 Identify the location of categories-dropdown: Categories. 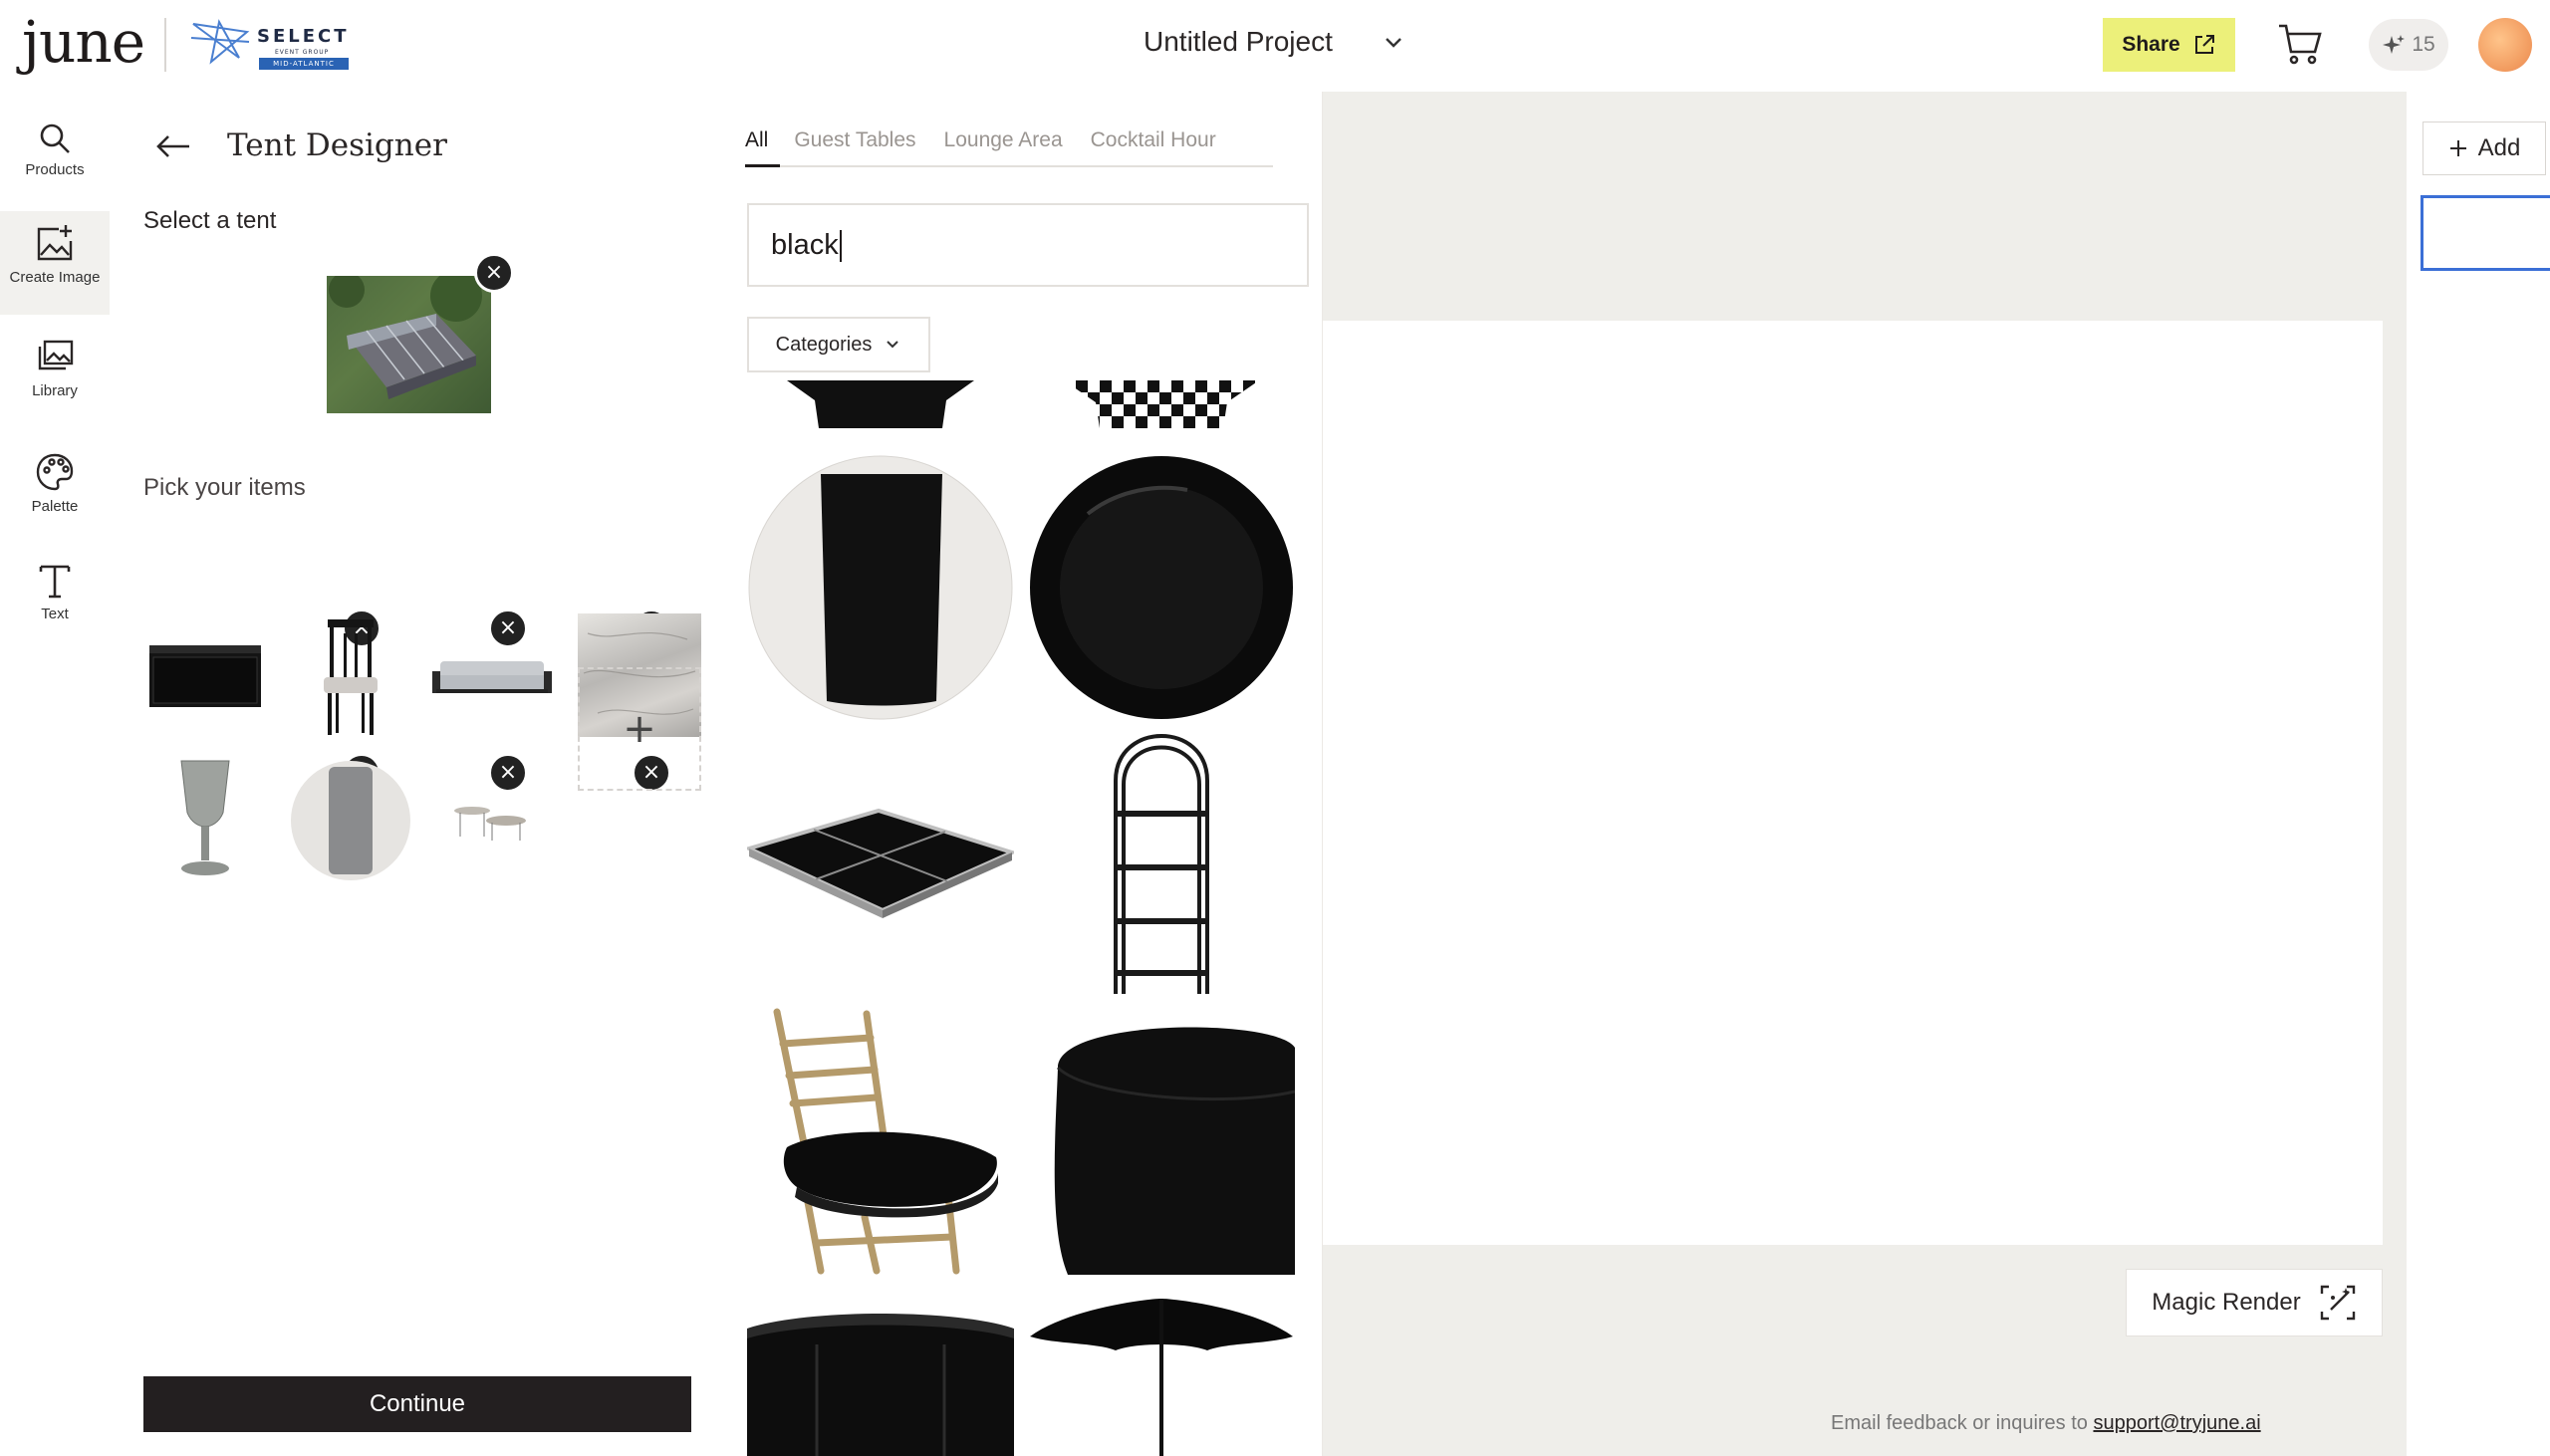
(838, 344).